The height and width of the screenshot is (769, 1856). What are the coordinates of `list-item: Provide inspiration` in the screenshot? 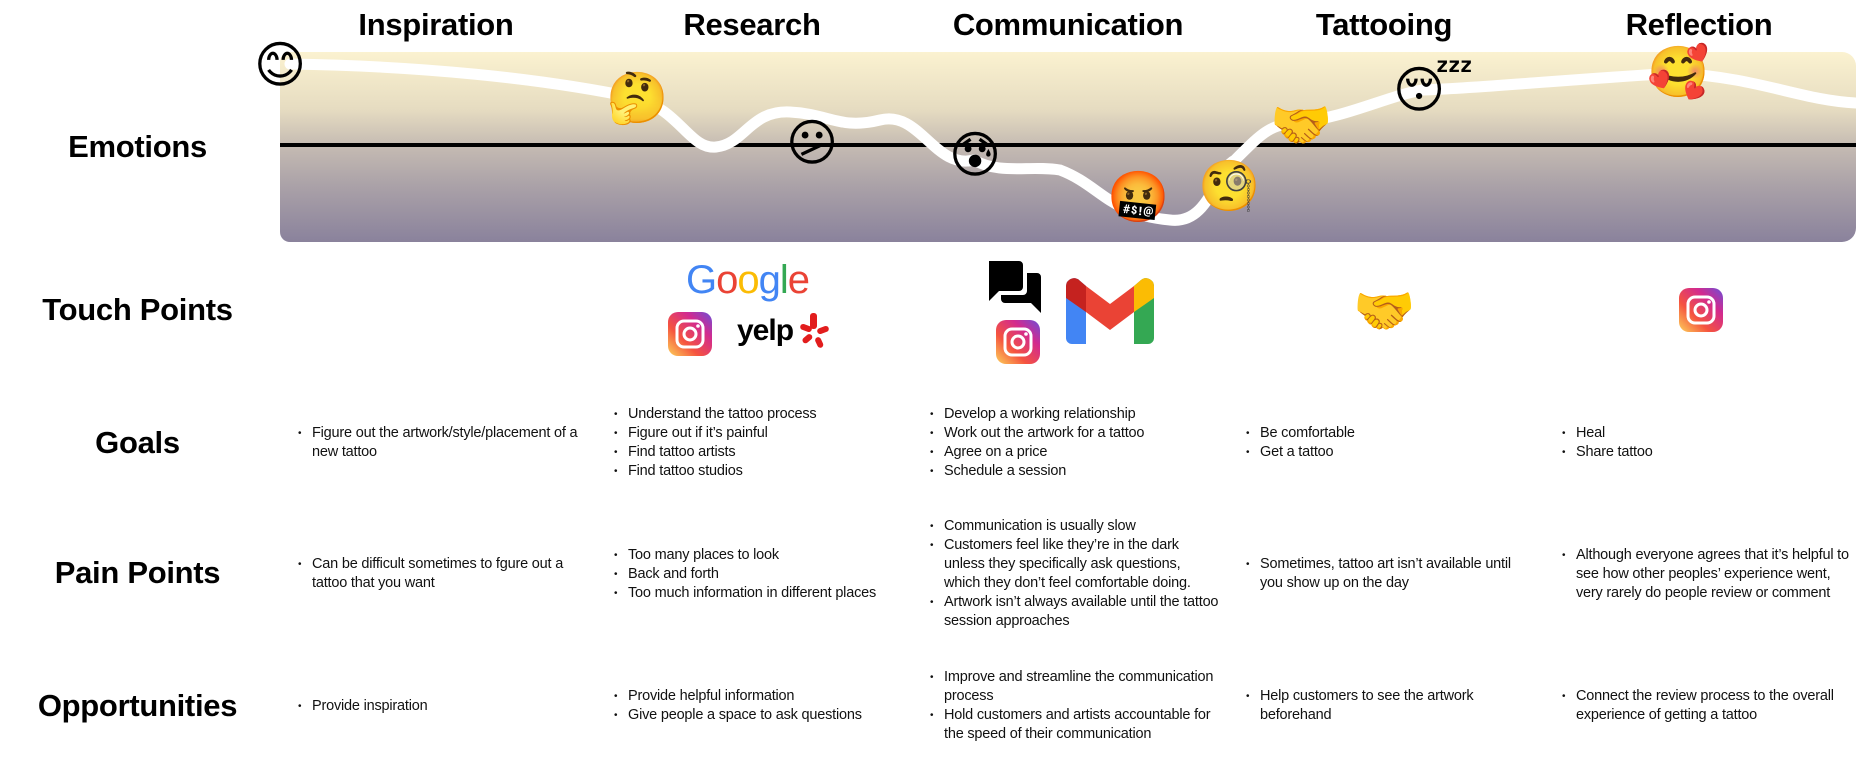 It's located at (448, 706).